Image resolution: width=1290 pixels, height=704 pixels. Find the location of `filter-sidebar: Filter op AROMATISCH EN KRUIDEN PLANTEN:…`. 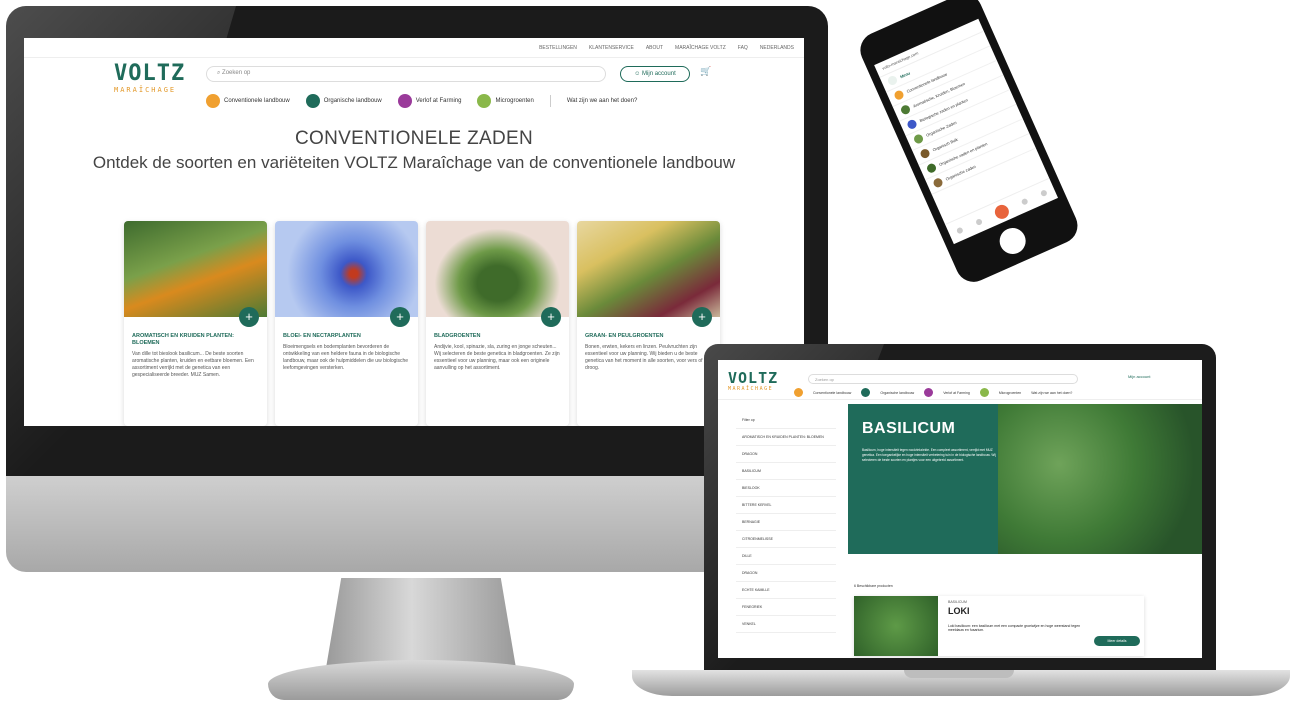

filter-sidebar: Filter op AROMATISCH EN KRUIDEN PLANTEN:… is located at coordinates (786, 522).